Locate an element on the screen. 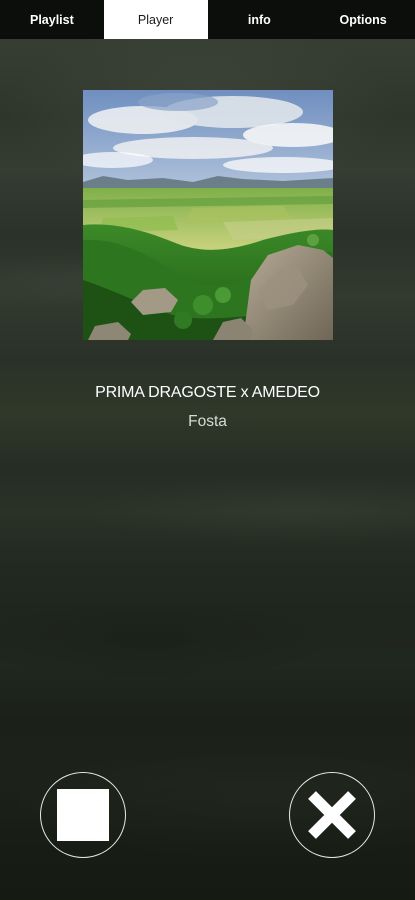 The image size is (415, 900). track-artist: Fosta is located at coordinates (207, 421).